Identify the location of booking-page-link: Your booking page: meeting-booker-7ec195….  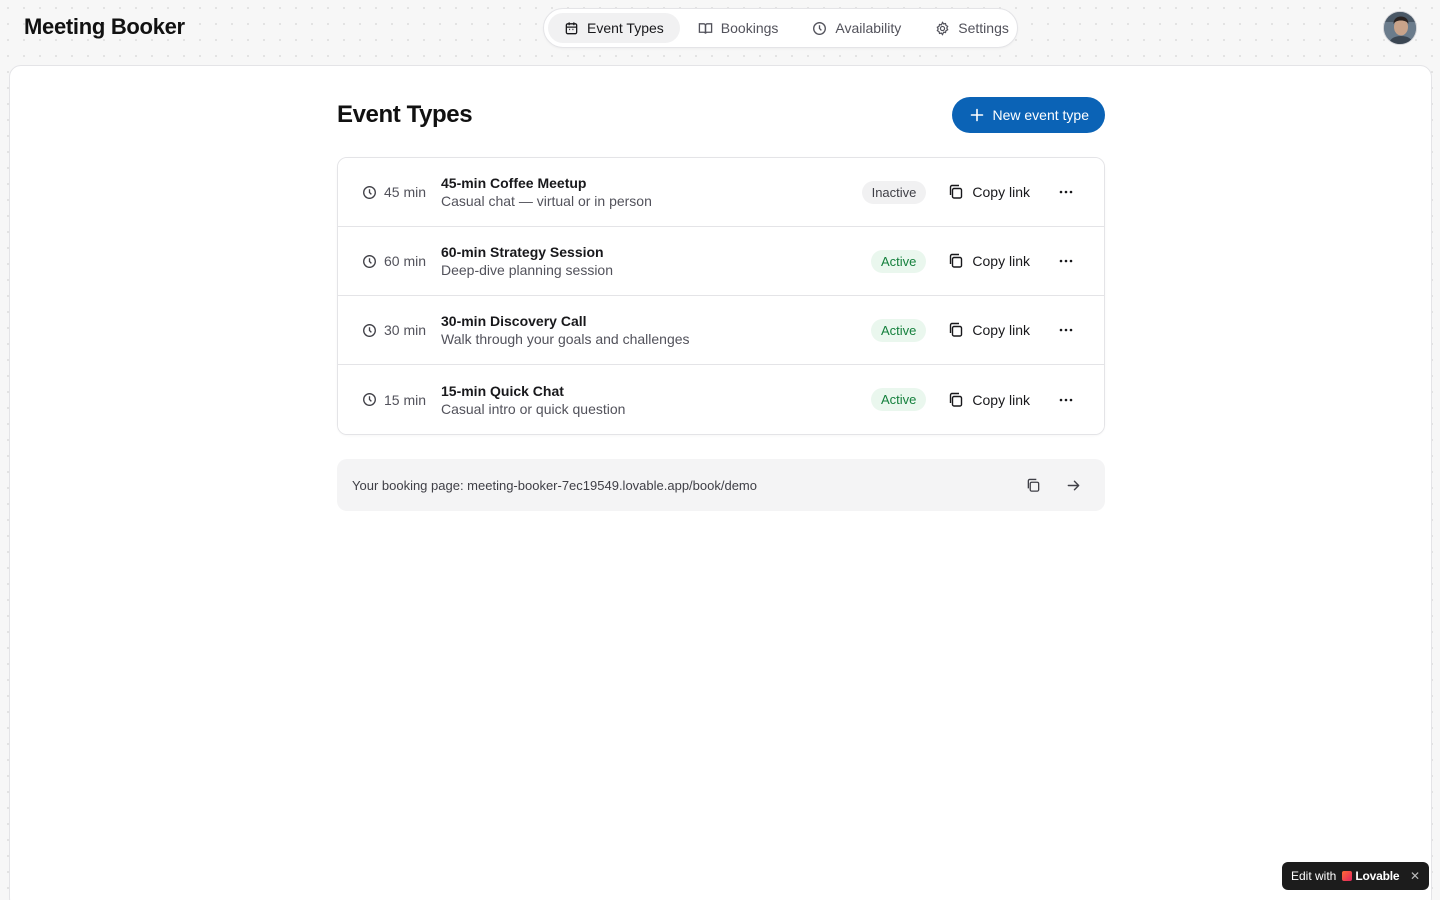
(554, 485).